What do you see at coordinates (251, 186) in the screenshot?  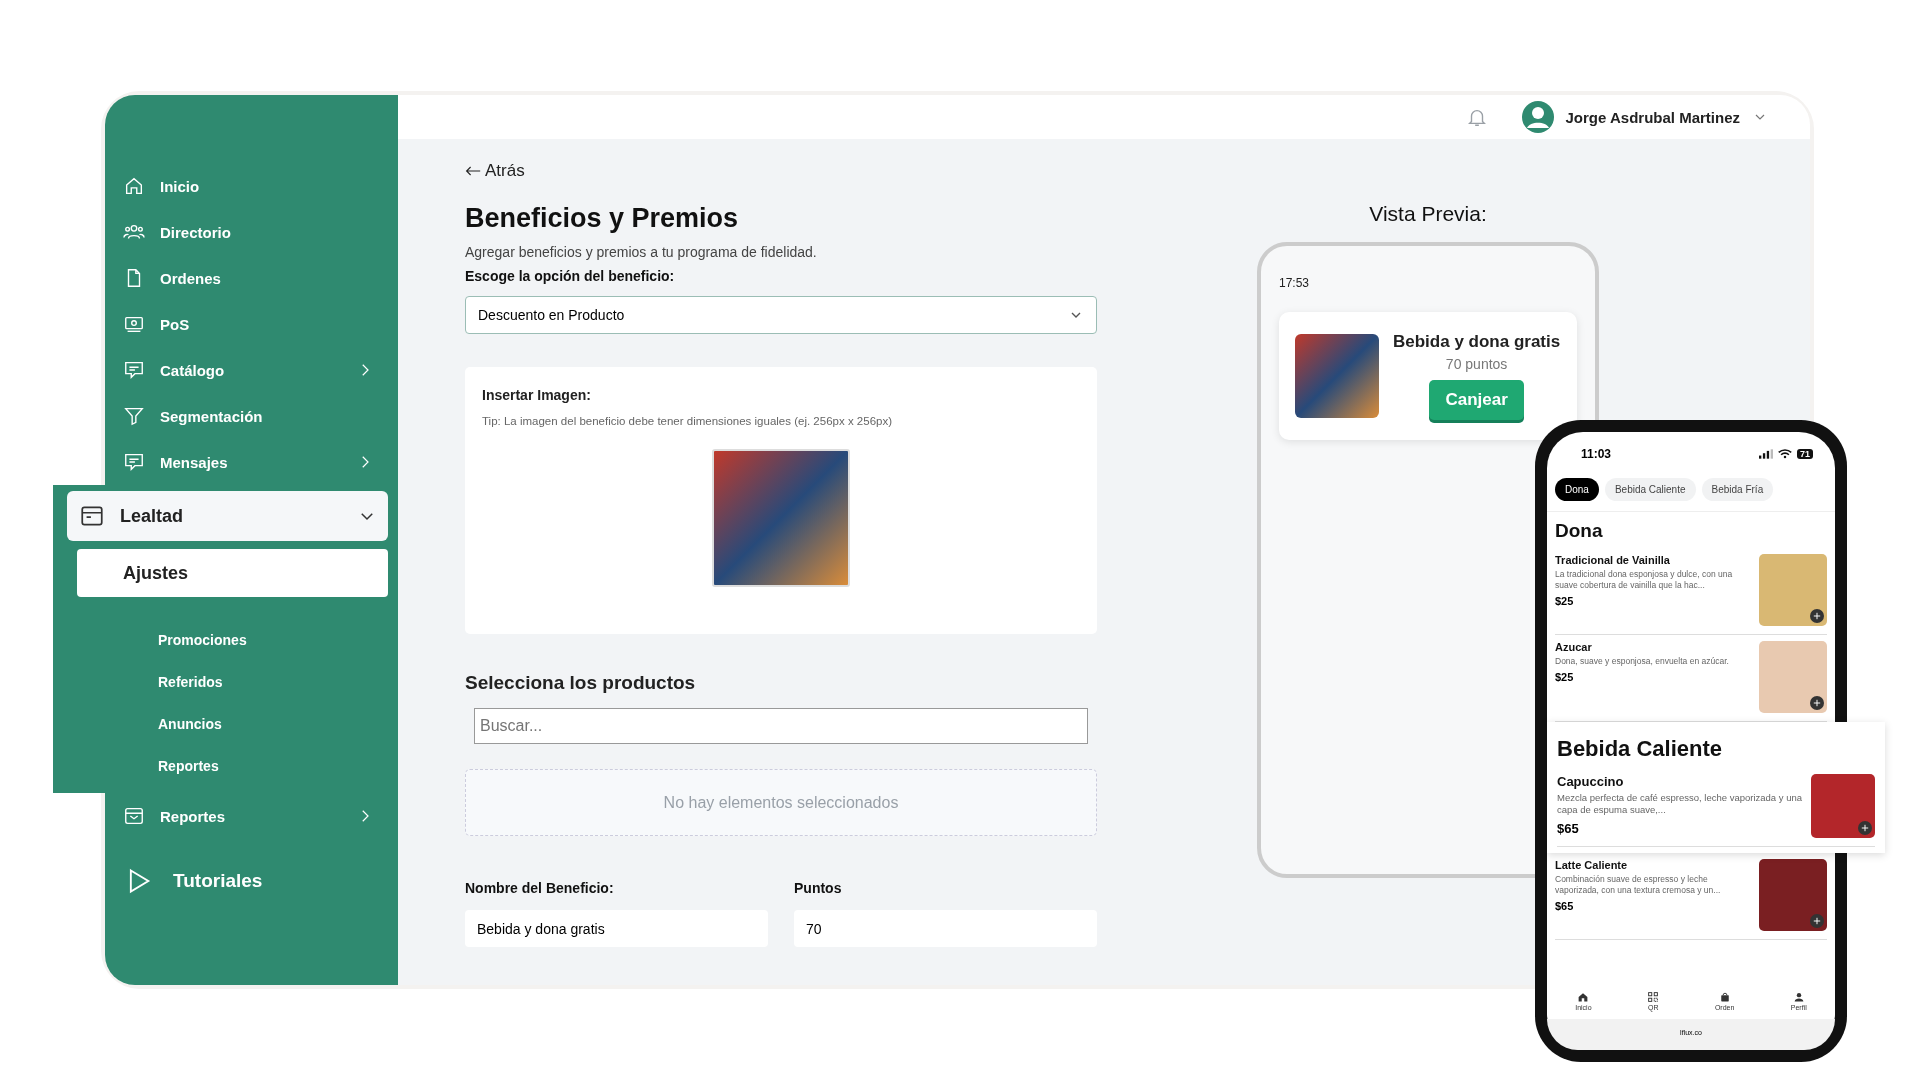 I see `sidebar-item: Inicio` at bounding box center [251, 186].